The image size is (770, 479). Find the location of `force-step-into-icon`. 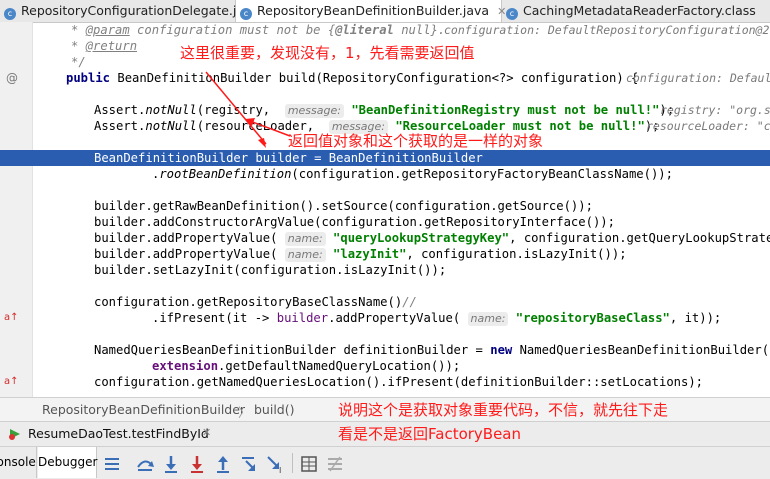

force-step-into-icon is located at coordinates (197, 464).